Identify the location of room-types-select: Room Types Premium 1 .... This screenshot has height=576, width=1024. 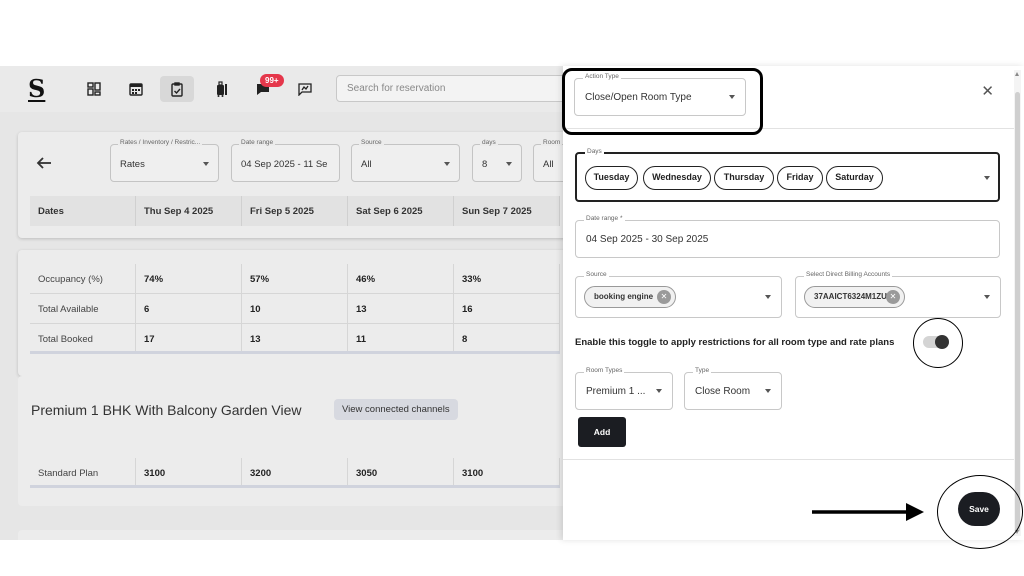
(624, 388).